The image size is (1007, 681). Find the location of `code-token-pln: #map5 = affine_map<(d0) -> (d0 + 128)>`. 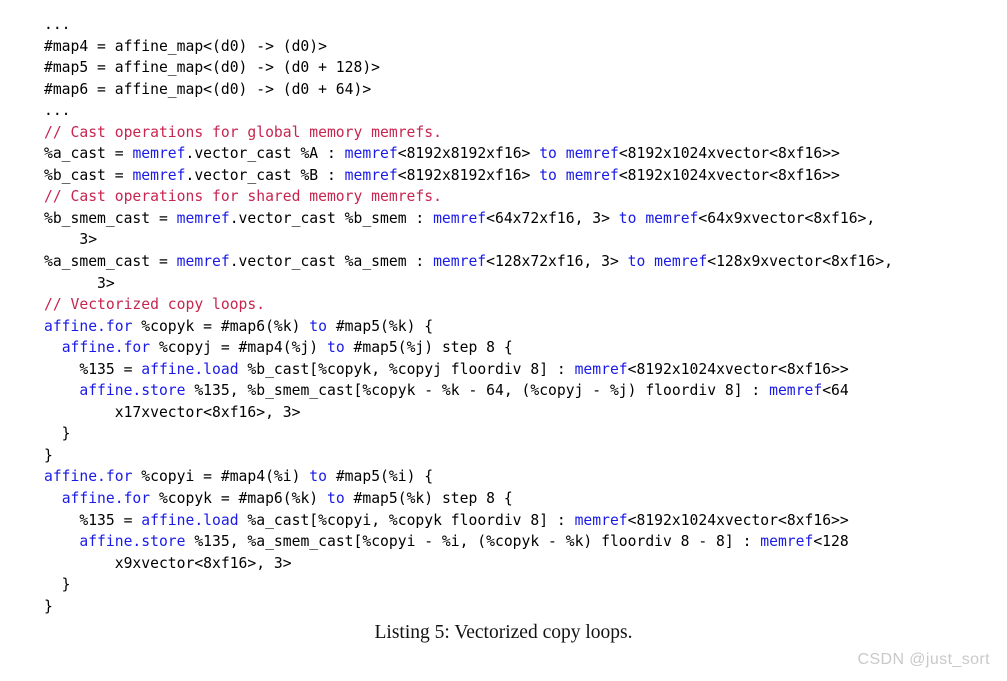

code-token-pln: #map5 = affine_map<(d0) -> (d0 + 128)> is located at coordinates (212, 68).